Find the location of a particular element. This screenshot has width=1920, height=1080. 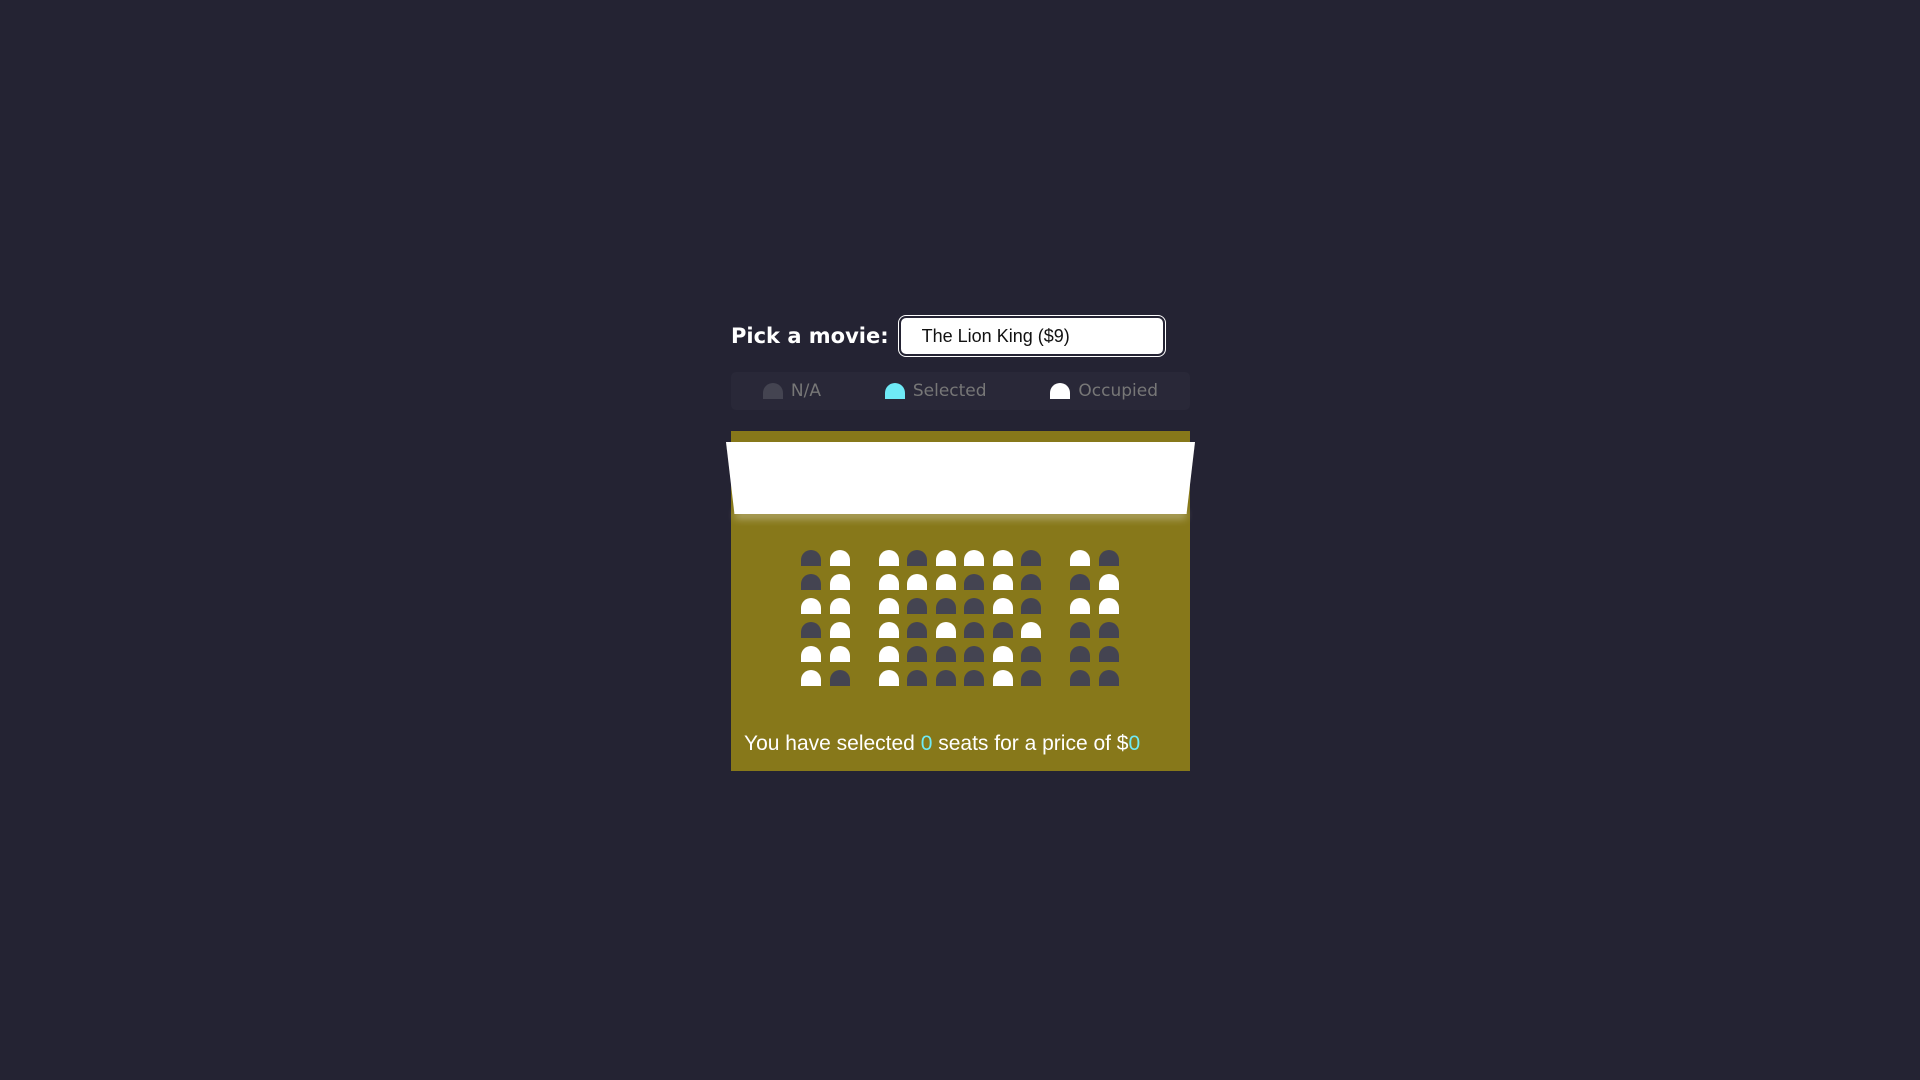

legend-item-selected: Selected is located at coordinates (935, 391).